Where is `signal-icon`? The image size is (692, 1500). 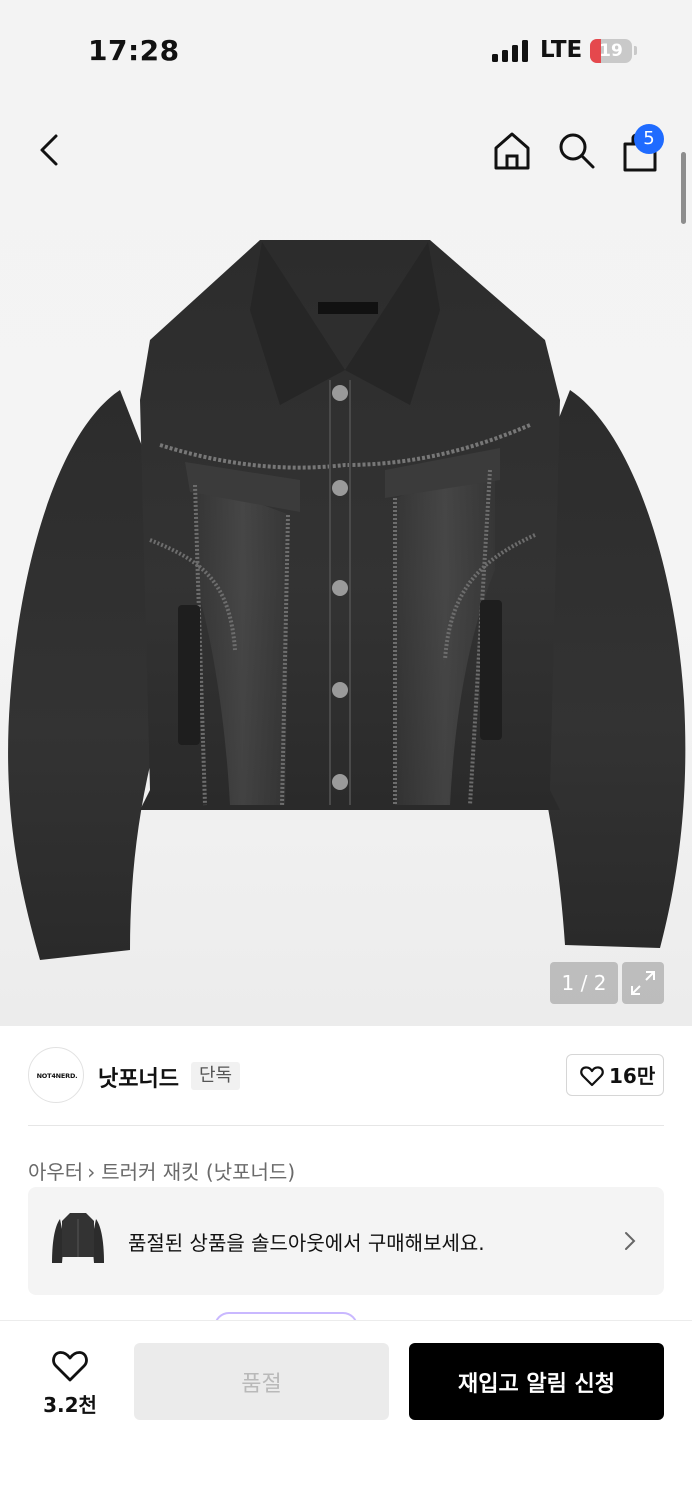 signal-icon is located at coordinates (511, 51).